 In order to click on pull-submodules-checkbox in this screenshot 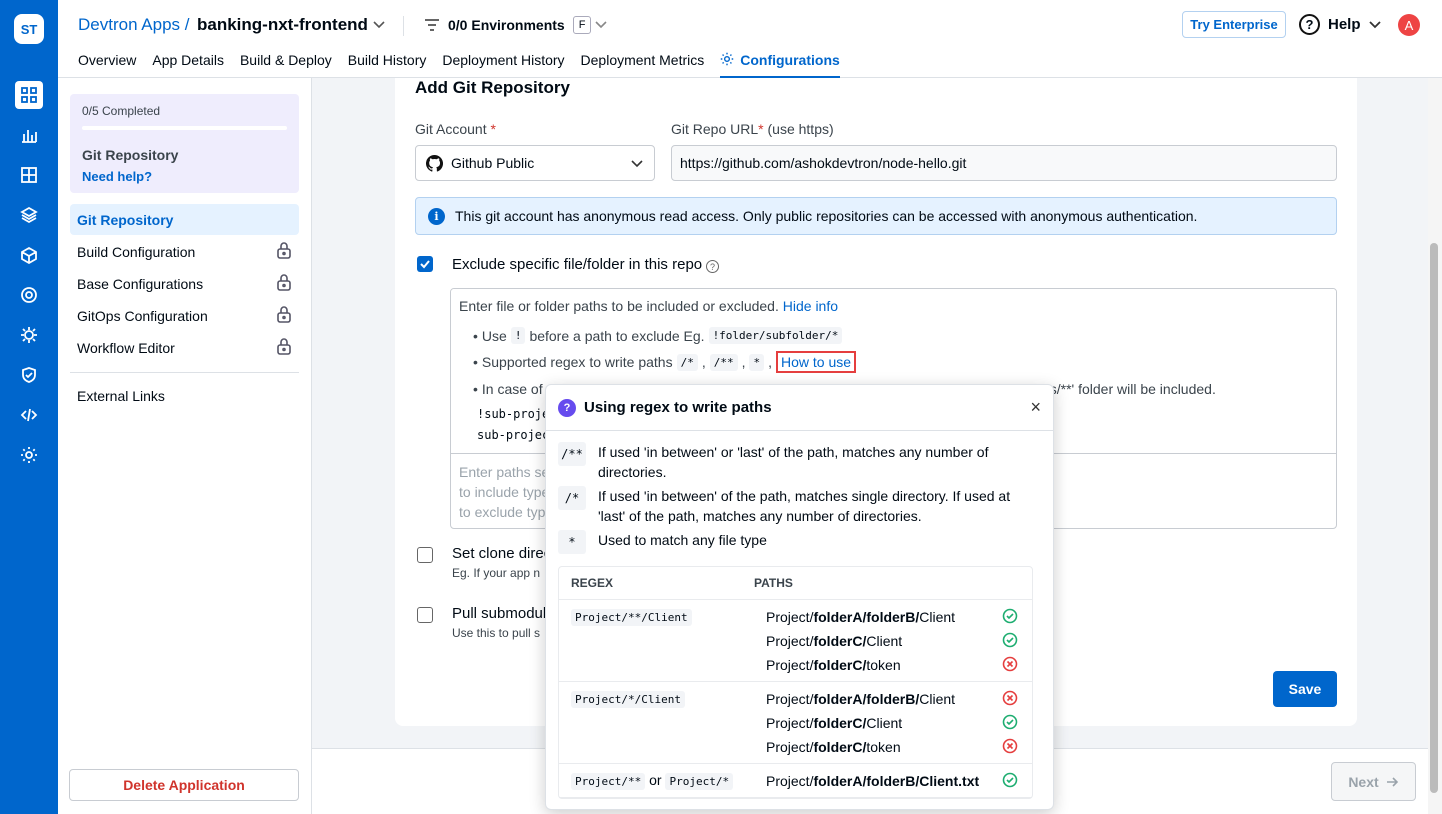, I will do `click(425, 615)`.